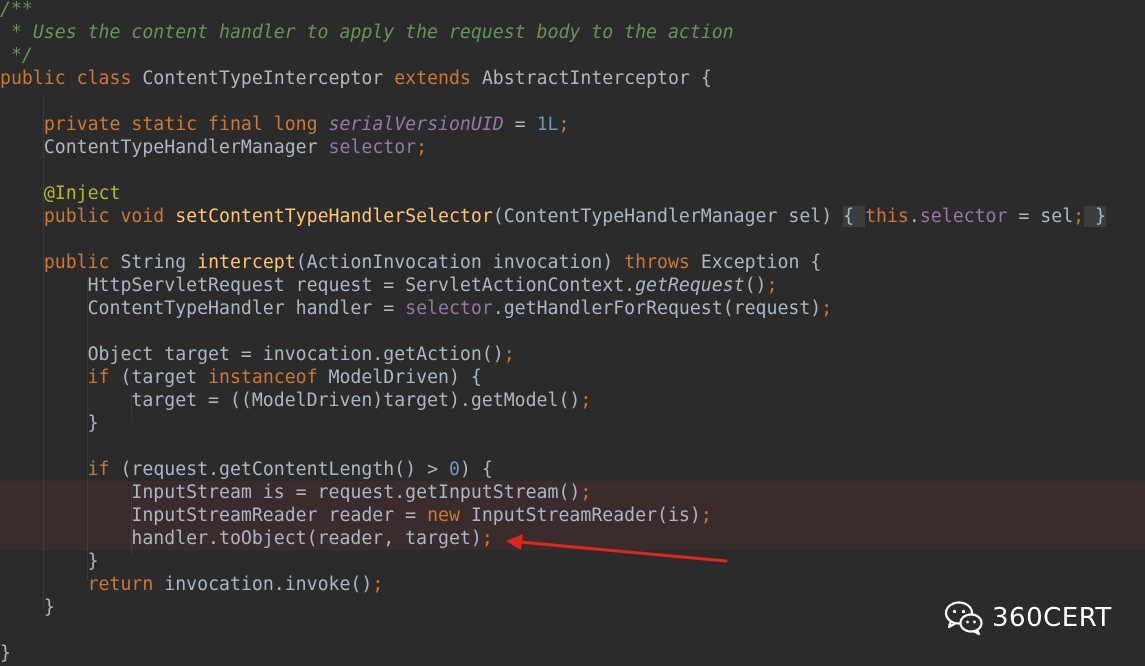 The image size is (1145, 666). I want to click on wechat-icon, so click(963, 618).